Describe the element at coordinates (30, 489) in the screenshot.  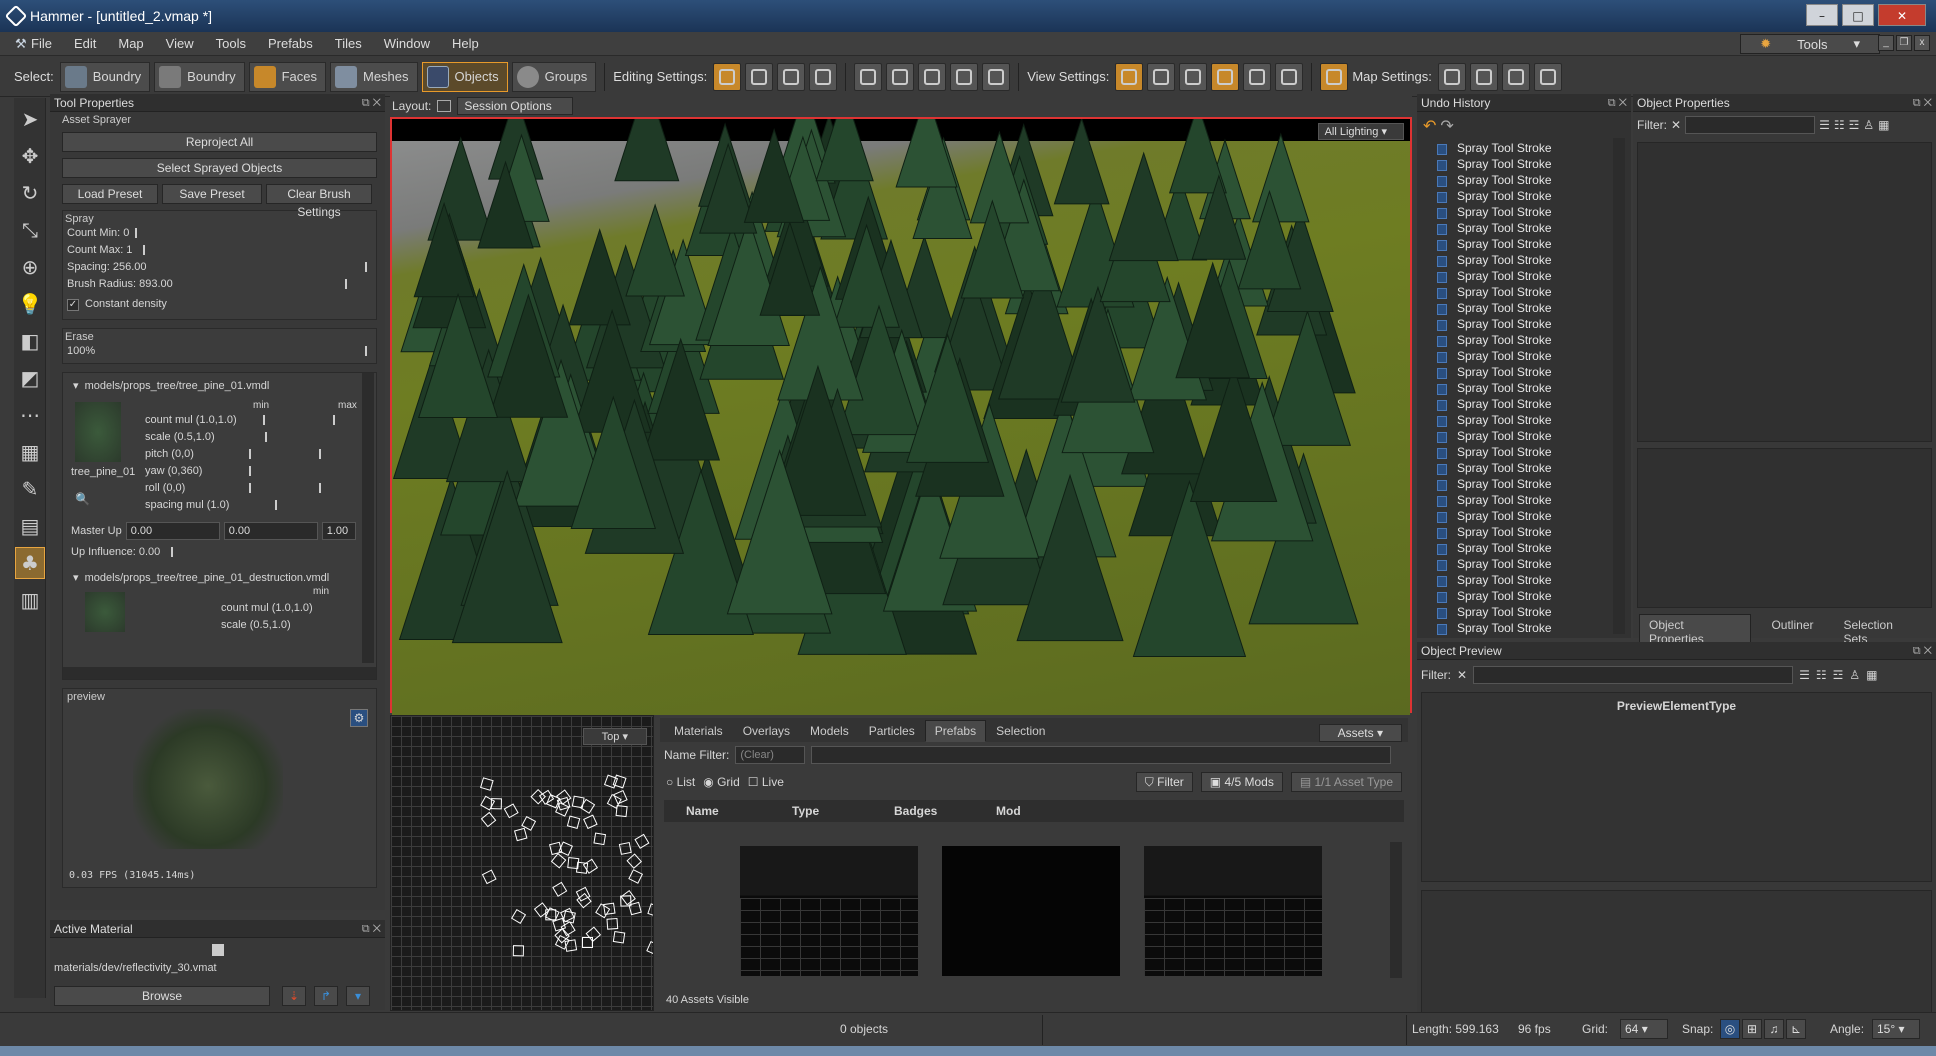
I see `paint-icon: ✎` at that location.